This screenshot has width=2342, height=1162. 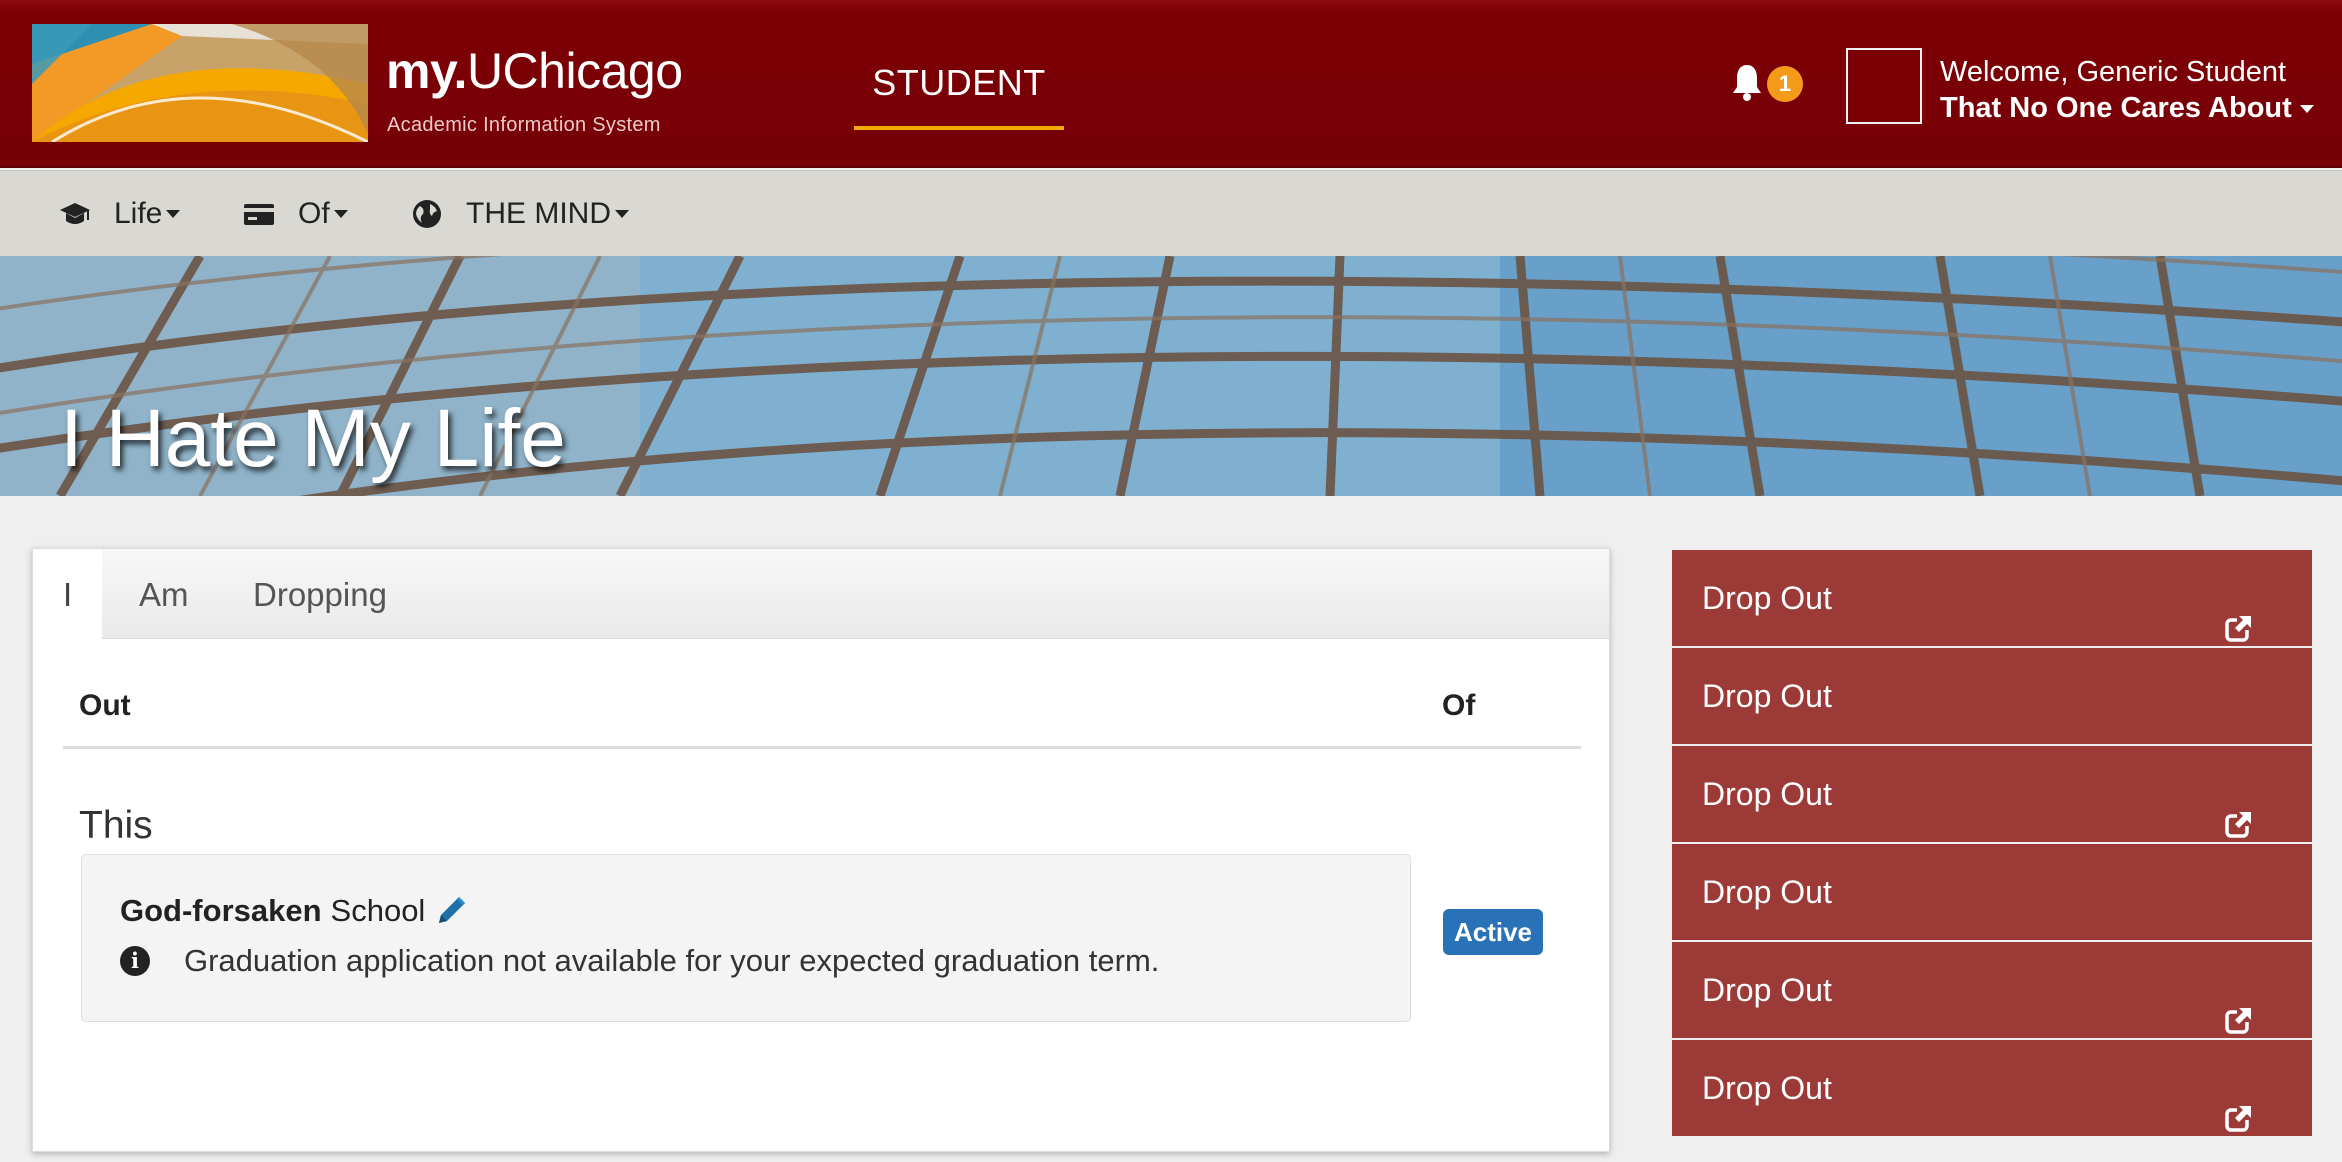 I want to click on section-title: This, so click(x=116, y=825).